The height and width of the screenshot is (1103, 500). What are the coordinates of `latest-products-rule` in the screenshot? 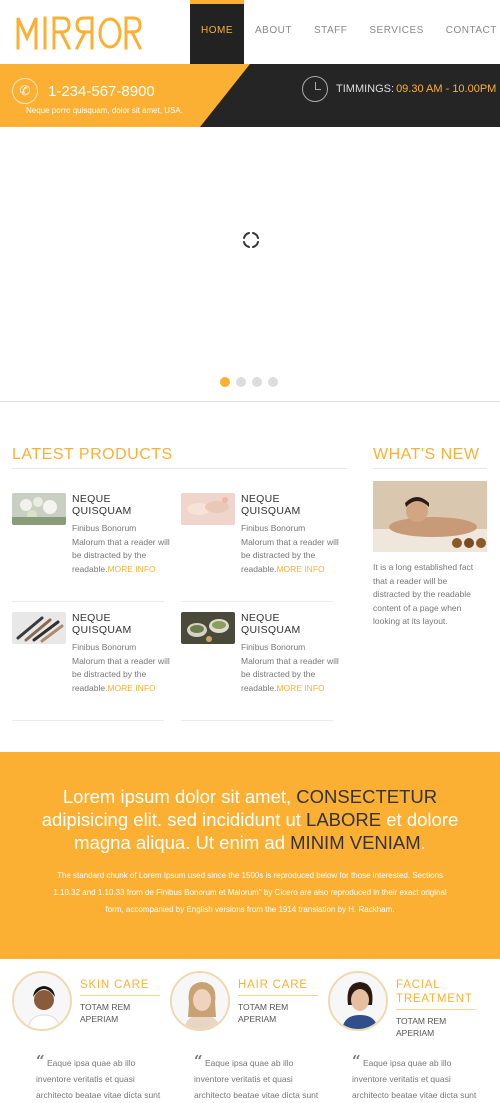 It's located at (179, 468).